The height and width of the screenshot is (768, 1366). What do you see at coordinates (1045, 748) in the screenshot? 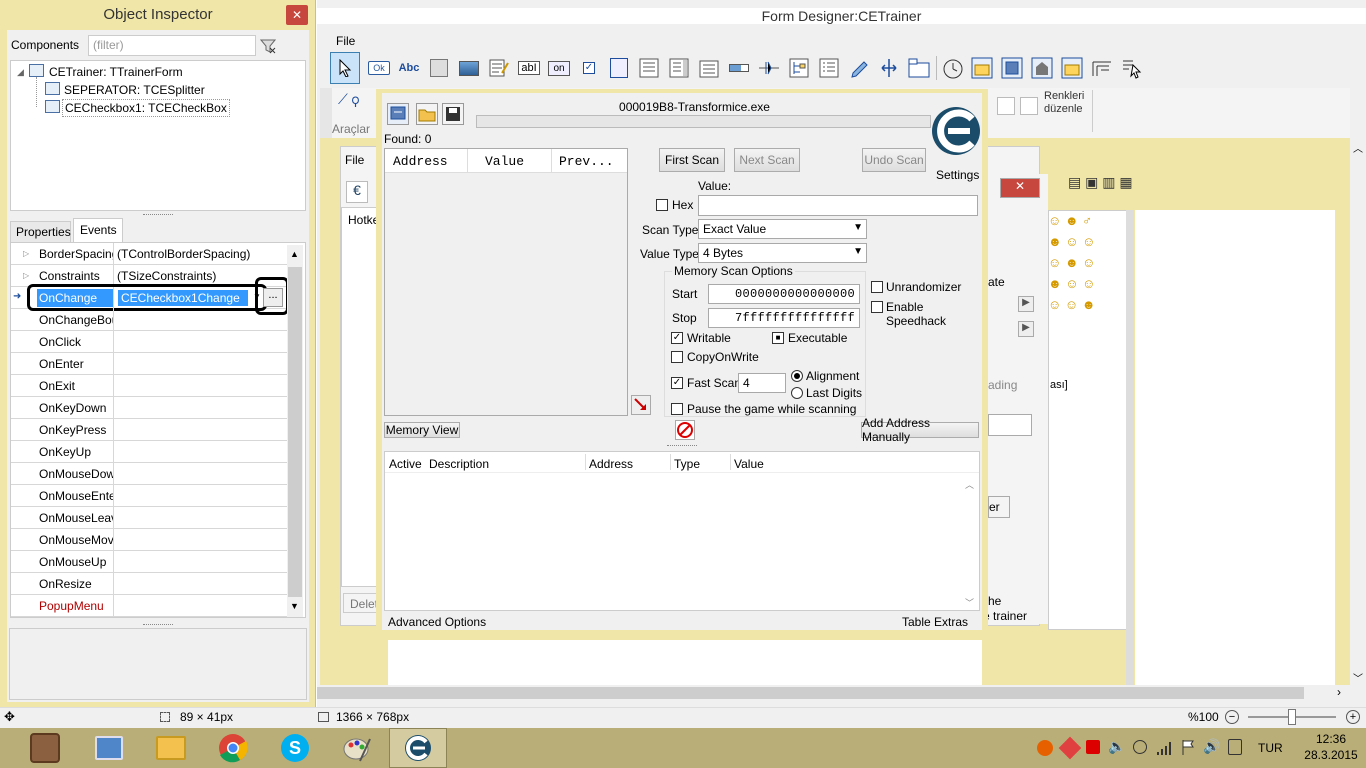
I see `tray-firefox-icon` at bounding box center [1045, 748].